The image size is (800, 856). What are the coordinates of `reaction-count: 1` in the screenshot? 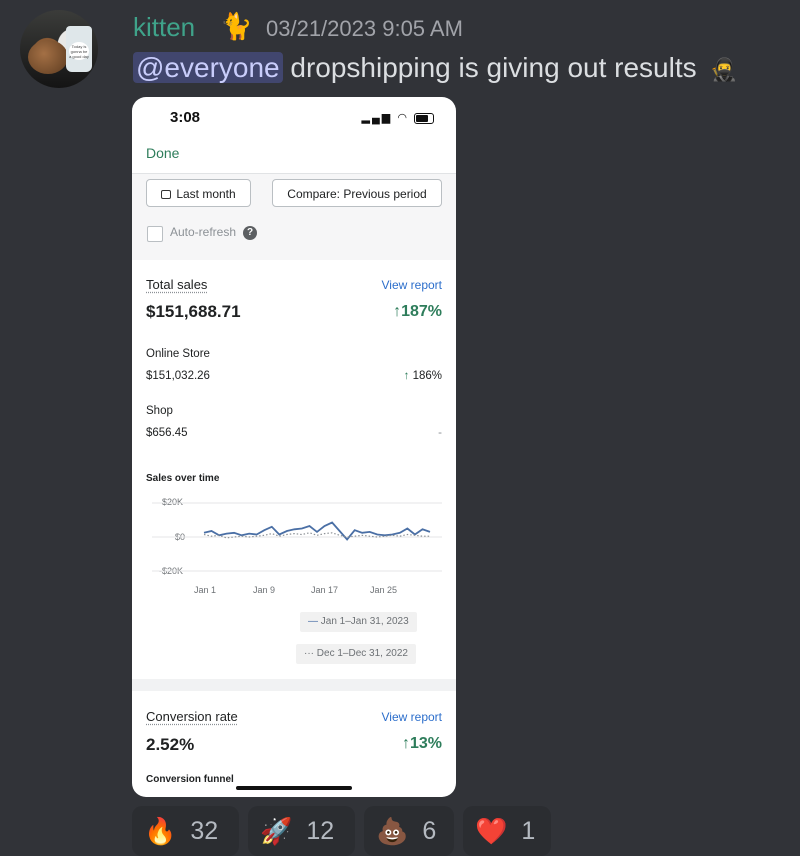 It's located at (528, 830).